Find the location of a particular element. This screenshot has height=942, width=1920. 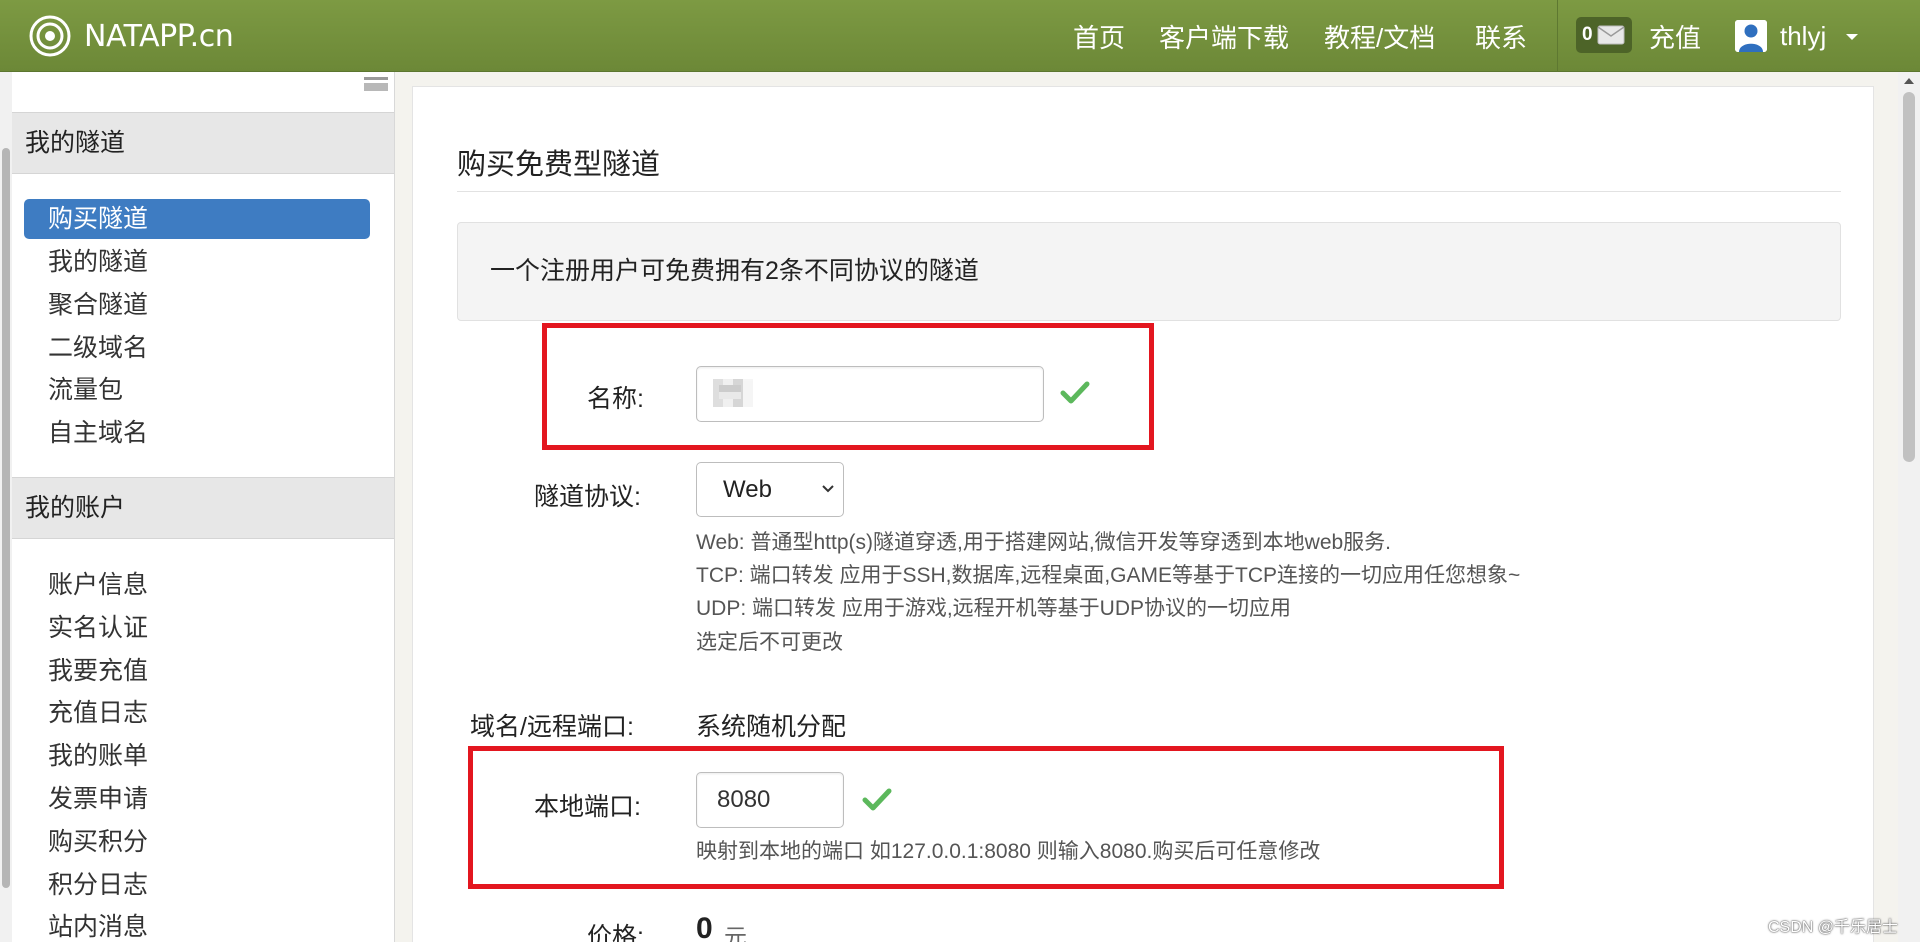

nav-recharge: 充值 is located at coordinates (1675, 36).